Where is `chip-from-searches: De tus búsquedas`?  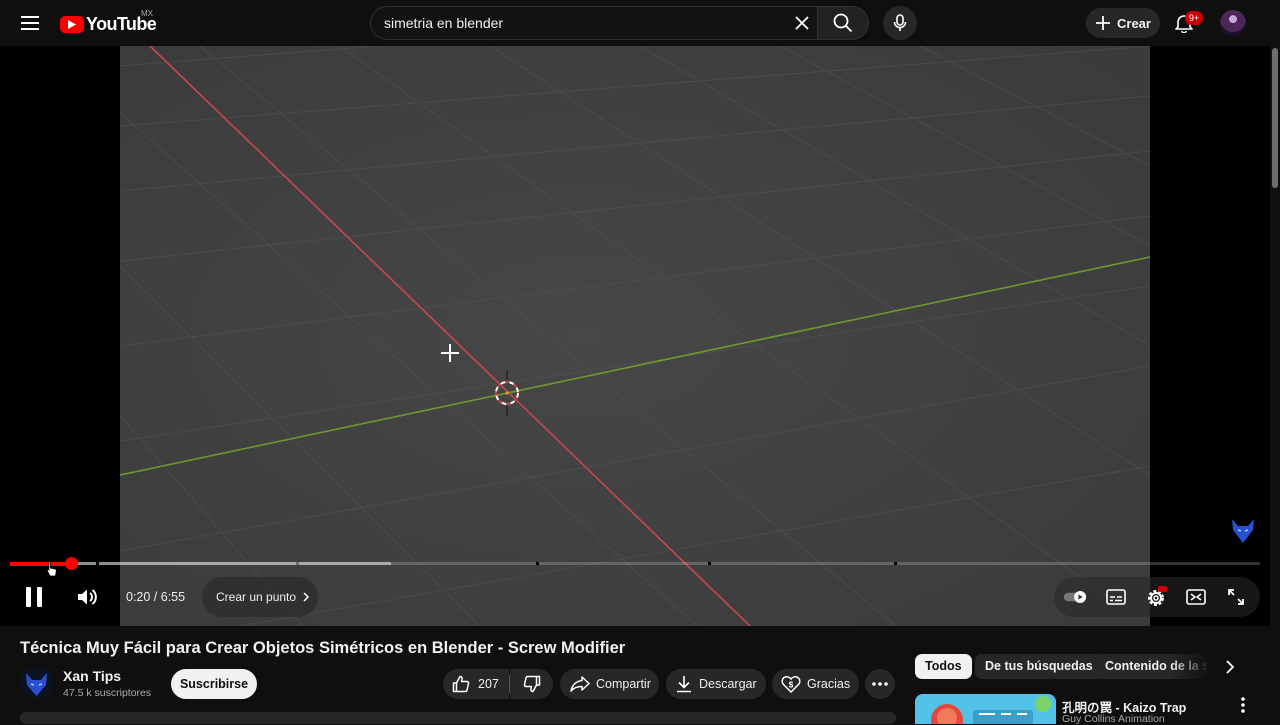
chip-from-searches: De tus búsquedas is located at coordinates (1039, 666).